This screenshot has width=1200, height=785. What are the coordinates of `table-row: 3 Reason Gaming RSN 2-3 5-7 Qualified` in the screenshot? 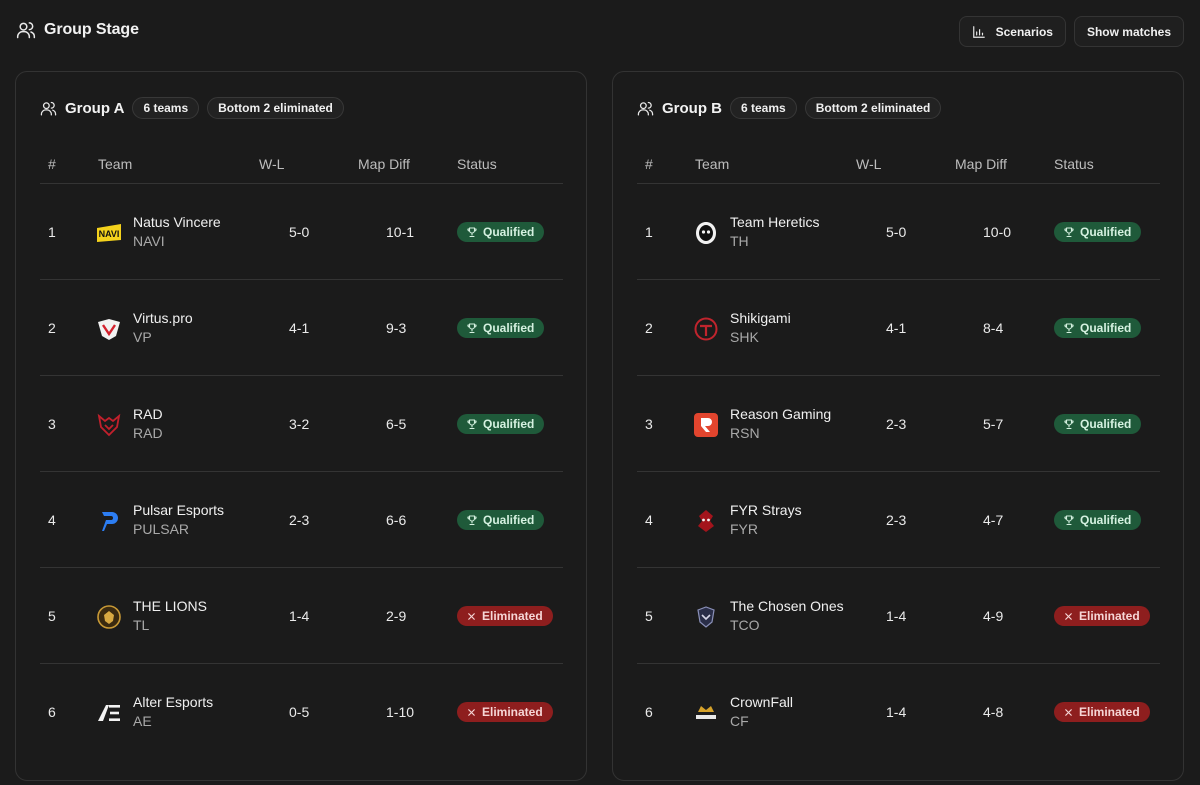 It's located at (898, 424).